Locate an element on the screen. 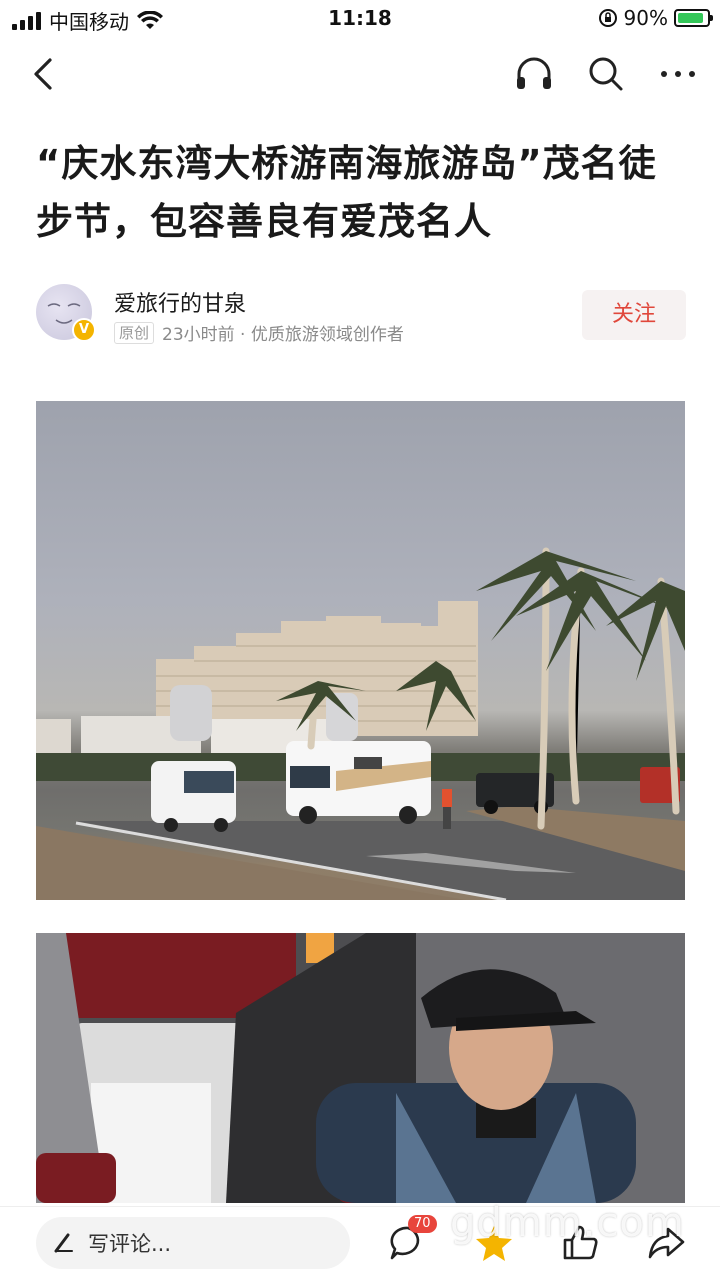 The width and height of the screenshot is (720, 1281). back-button is located at coordinates (46, 74).